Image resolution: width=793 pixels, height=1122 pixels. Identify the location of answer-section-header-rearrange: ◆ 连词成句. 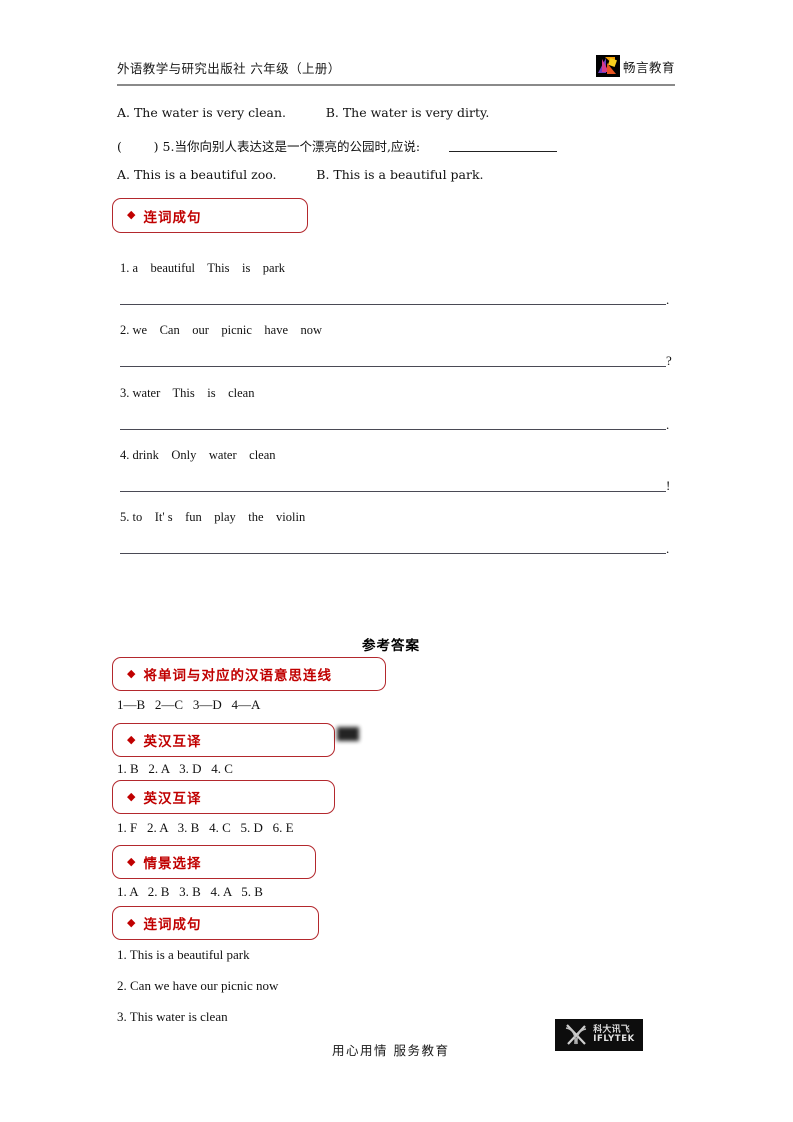
(215, 923).